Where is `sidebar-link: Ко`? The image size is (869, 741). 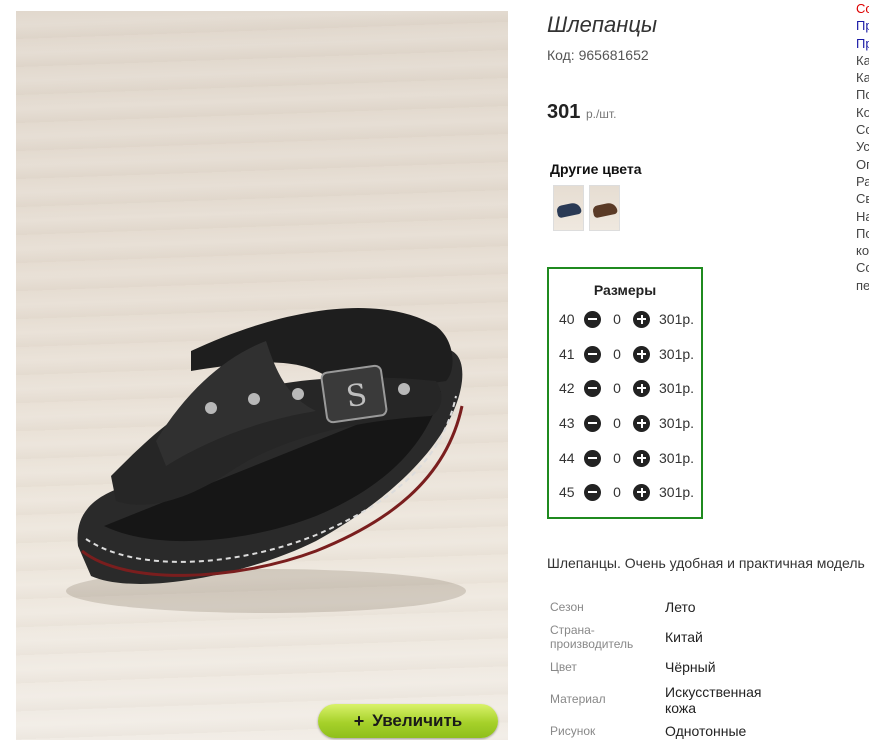 sidebar-link: Ко is located at coordinates (862, 112).